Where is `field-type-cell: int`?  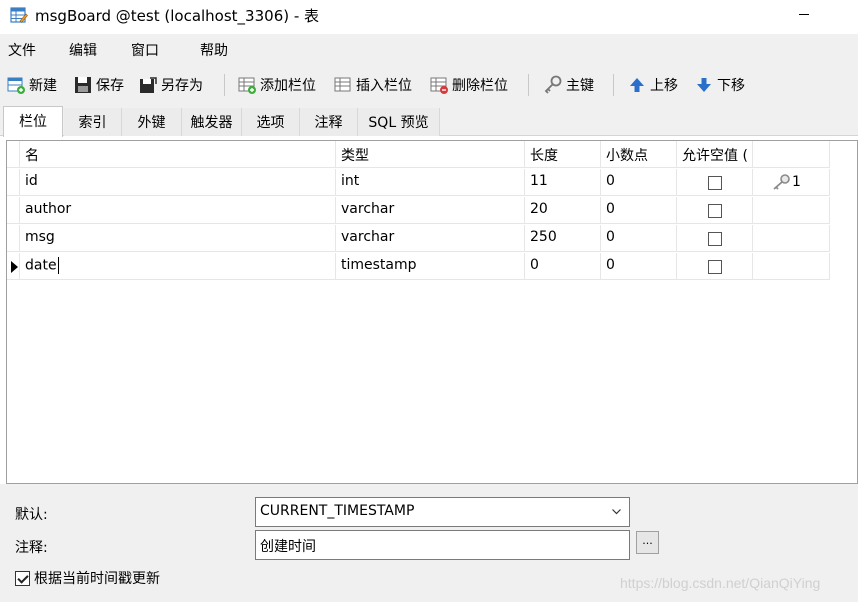 field-type-cell: int is located at coordinates (430, 182).